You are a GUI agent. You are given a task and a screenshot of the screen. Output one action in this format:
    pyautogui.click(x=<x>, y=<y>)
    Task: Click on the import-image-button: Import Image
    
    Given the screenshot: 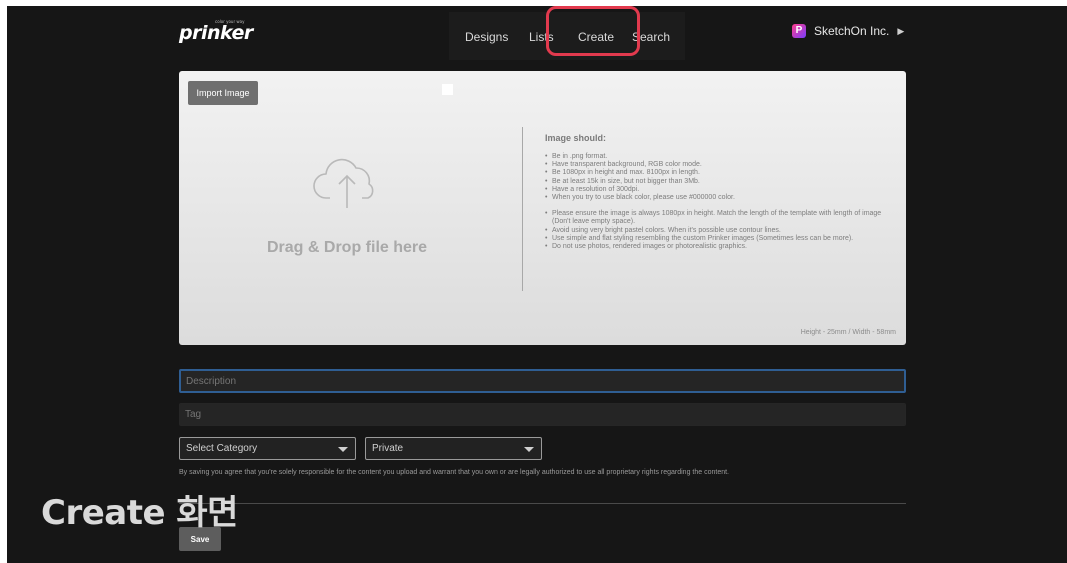 What is the action you would take?
    pyautogui.click(x=223, y=93)
    